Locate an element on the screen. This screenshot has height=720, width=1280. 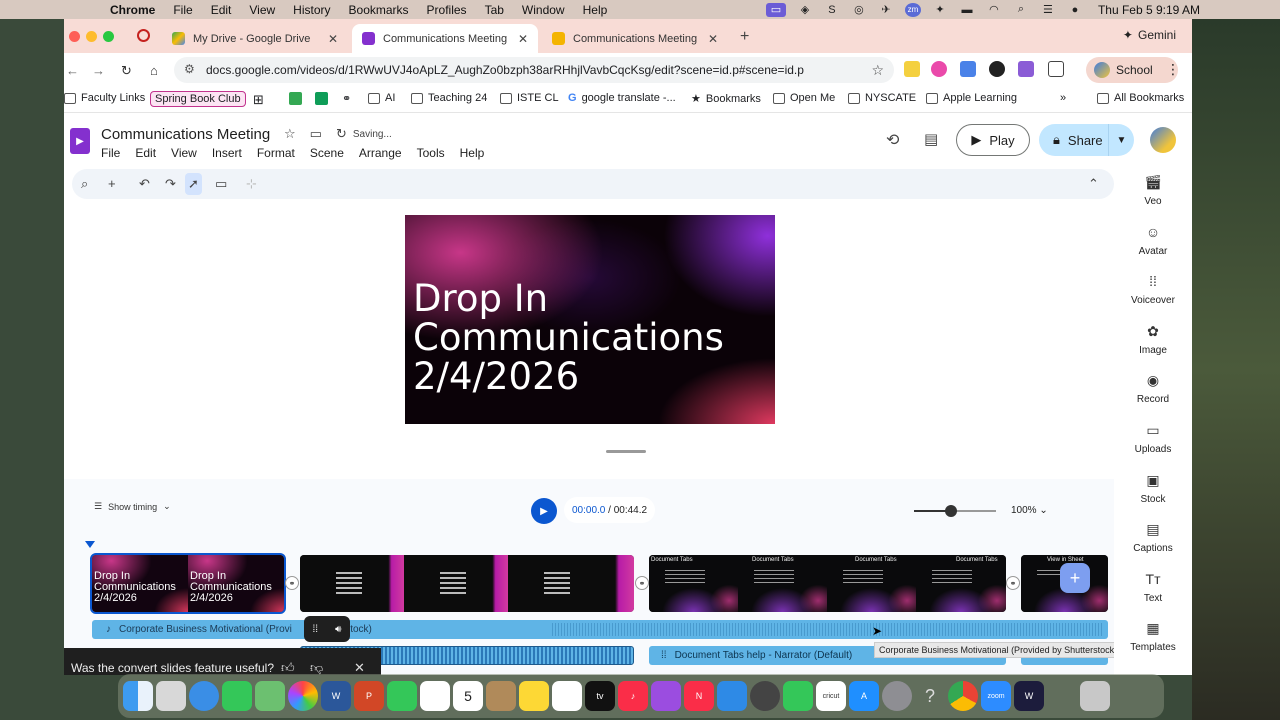
menu-tools: Tools is located at coordinates (431, 153).